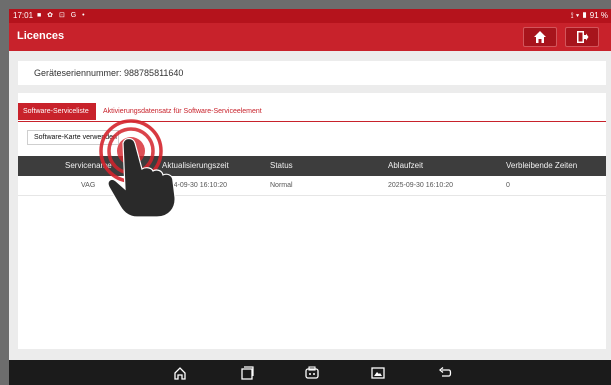  Describe the element at coordinates (281, 185) in the screenshot. I see `status-cell: Normal` at that location.